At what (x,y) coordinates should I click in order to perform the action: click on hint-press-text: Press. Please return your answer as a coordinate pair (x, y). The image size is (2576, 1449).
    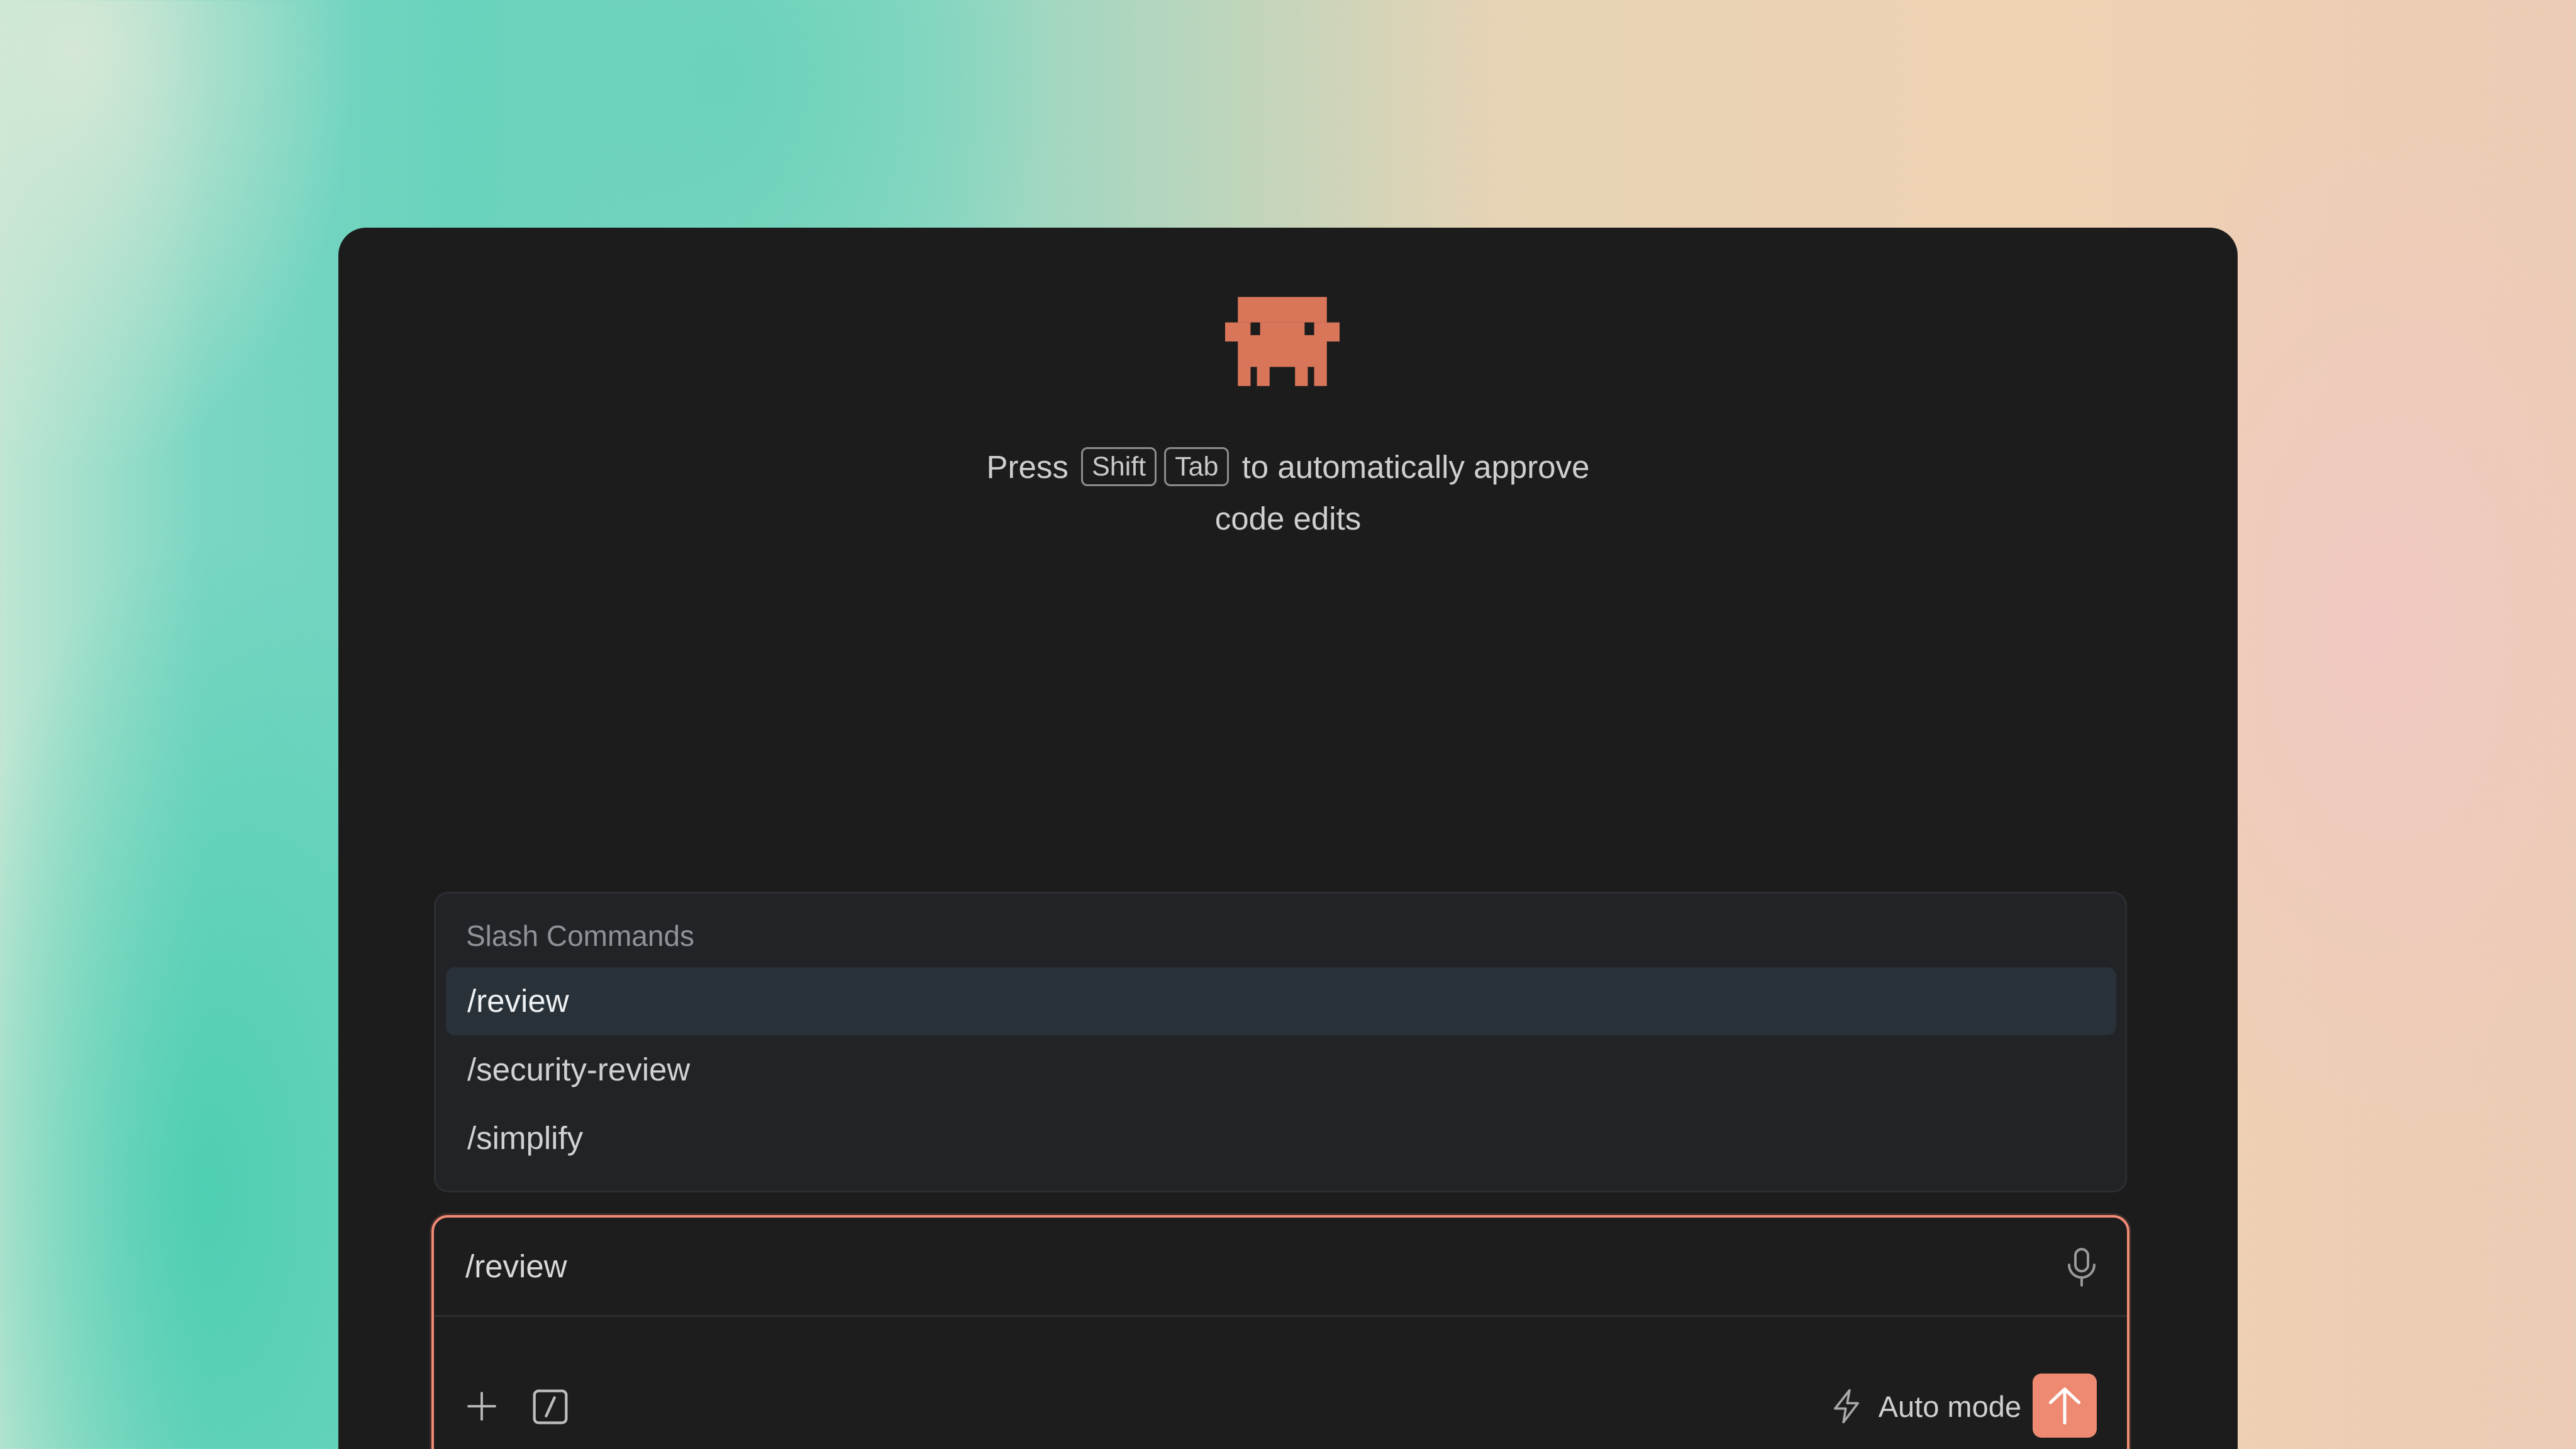
    Looking at the image, I should click on (1027, 467).